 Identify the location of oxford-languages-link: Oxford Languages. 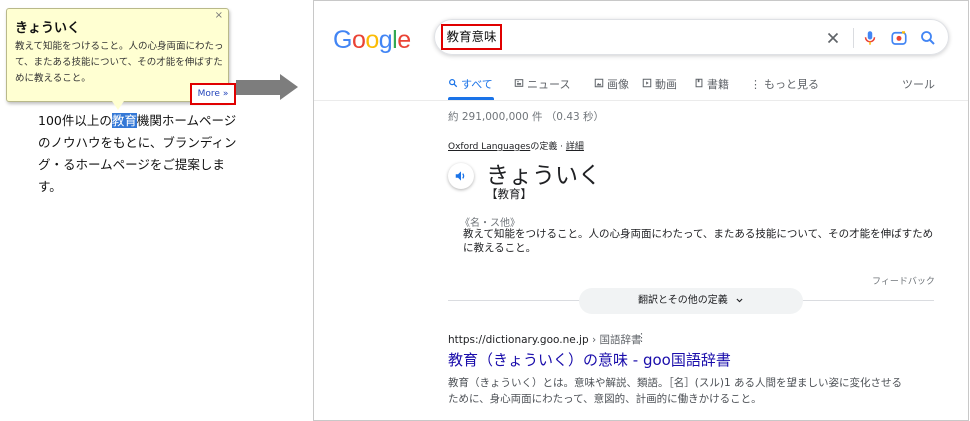
(489, 147).